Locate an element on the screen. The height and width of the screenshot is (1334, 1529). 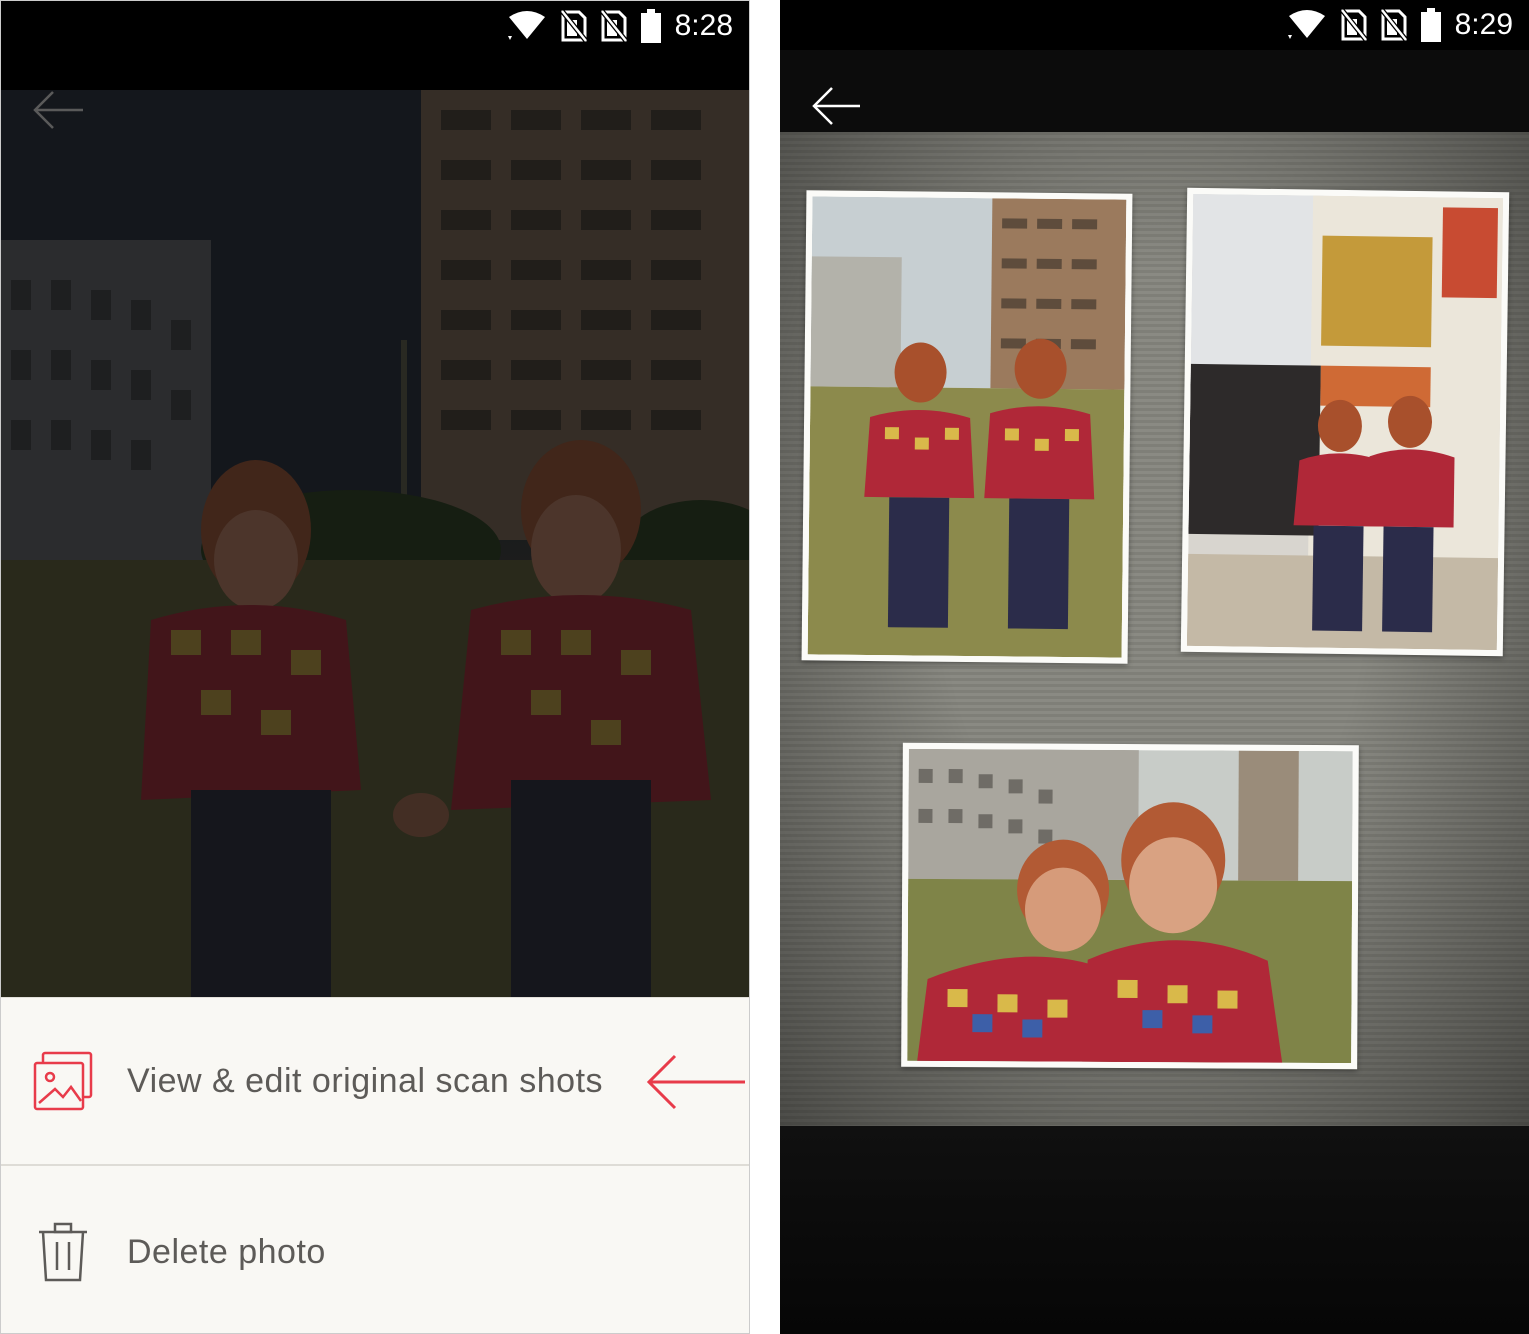
trash-icon is located at coordinates (63, 1252).